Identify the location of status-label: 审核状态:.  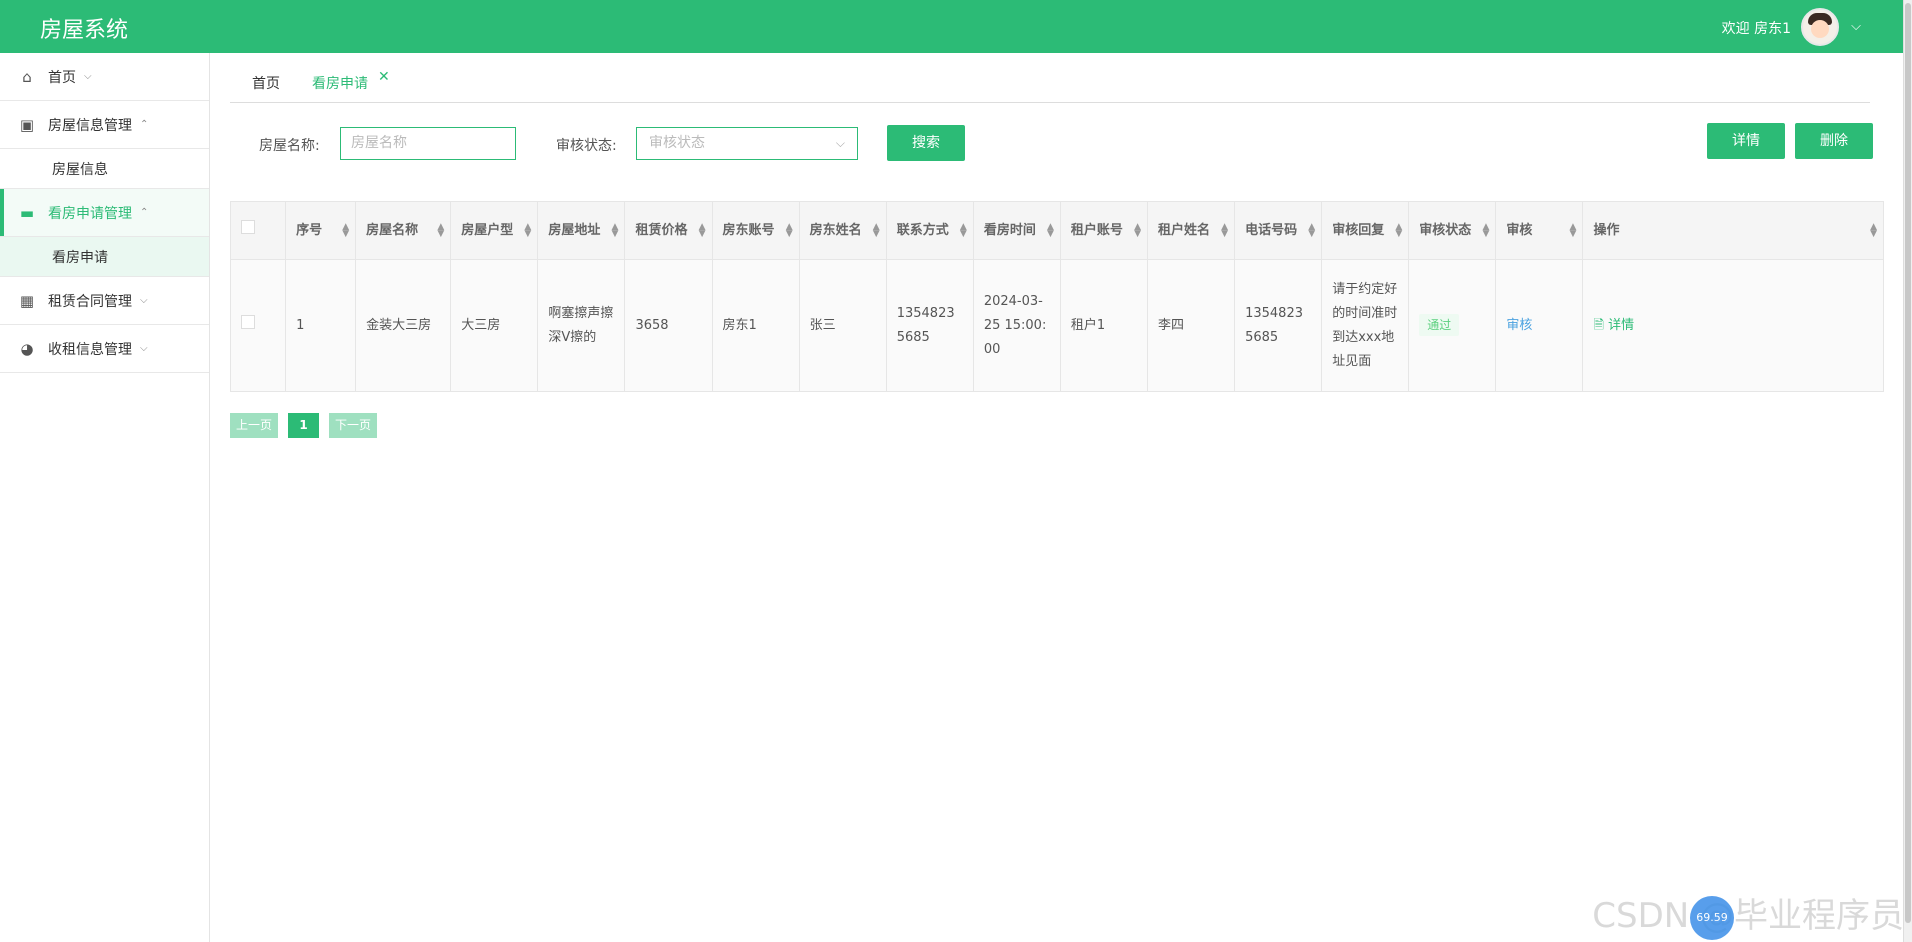
(586, 146).